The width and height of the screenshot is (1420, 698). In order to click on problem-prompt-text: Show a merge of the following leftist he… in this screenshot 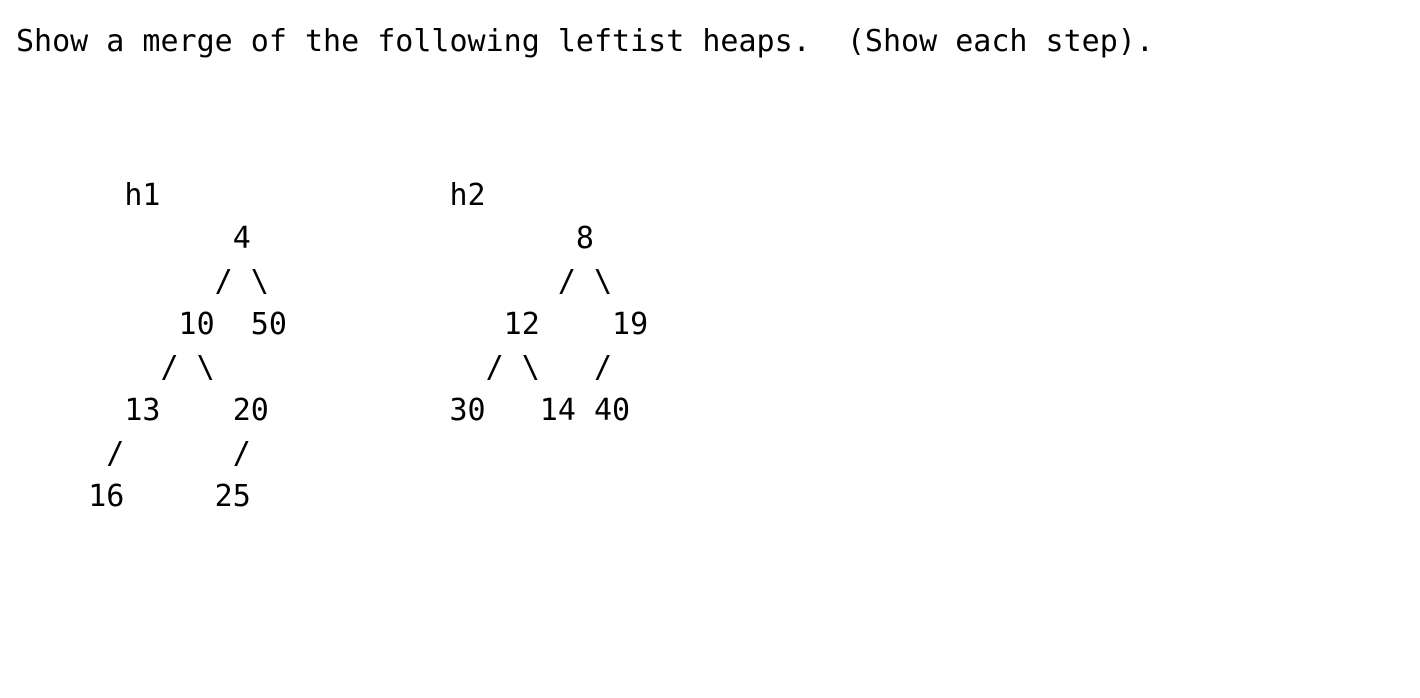, I will do `click(585, 41)`.